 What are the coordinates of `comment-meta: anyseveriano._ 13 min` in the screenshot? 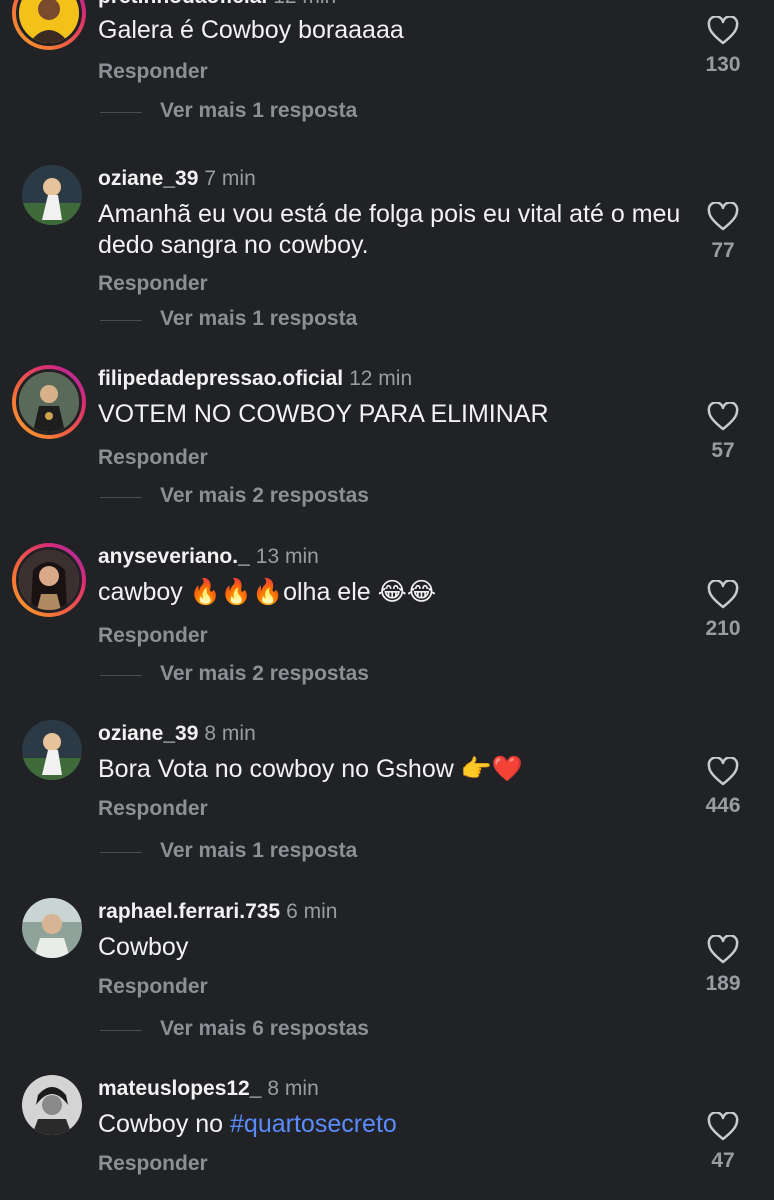 It's located at (208, 557).